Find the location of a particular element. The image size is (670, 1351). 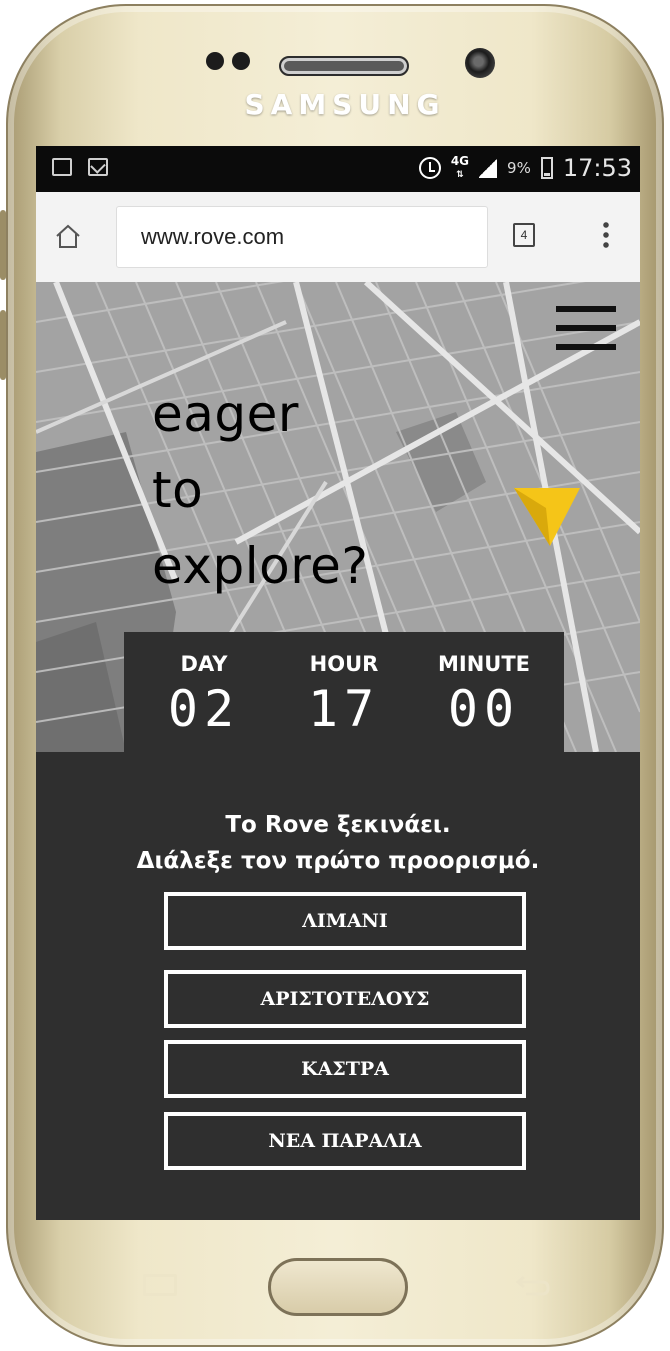

battery-icon is located at coordinates (546, 168).